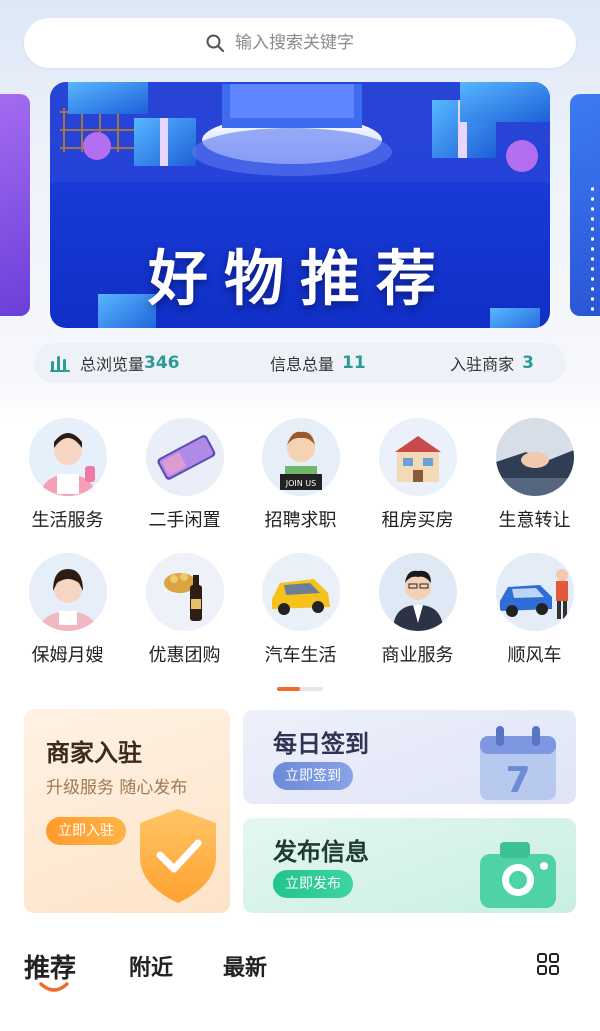  Describe the element at coordinates (86, 831) in the screenshot. I see `join-now-button: 立即入驻` at that location.